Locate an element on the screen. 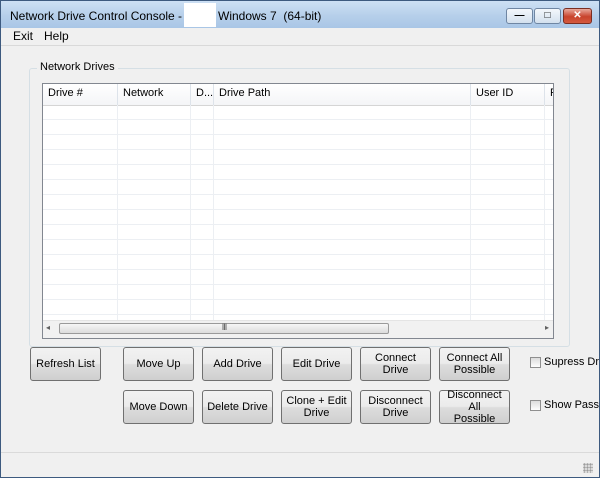 Image resolution: width=600 pixels, height=478 pixels. column-p: P is located at coordinates (549, 94).